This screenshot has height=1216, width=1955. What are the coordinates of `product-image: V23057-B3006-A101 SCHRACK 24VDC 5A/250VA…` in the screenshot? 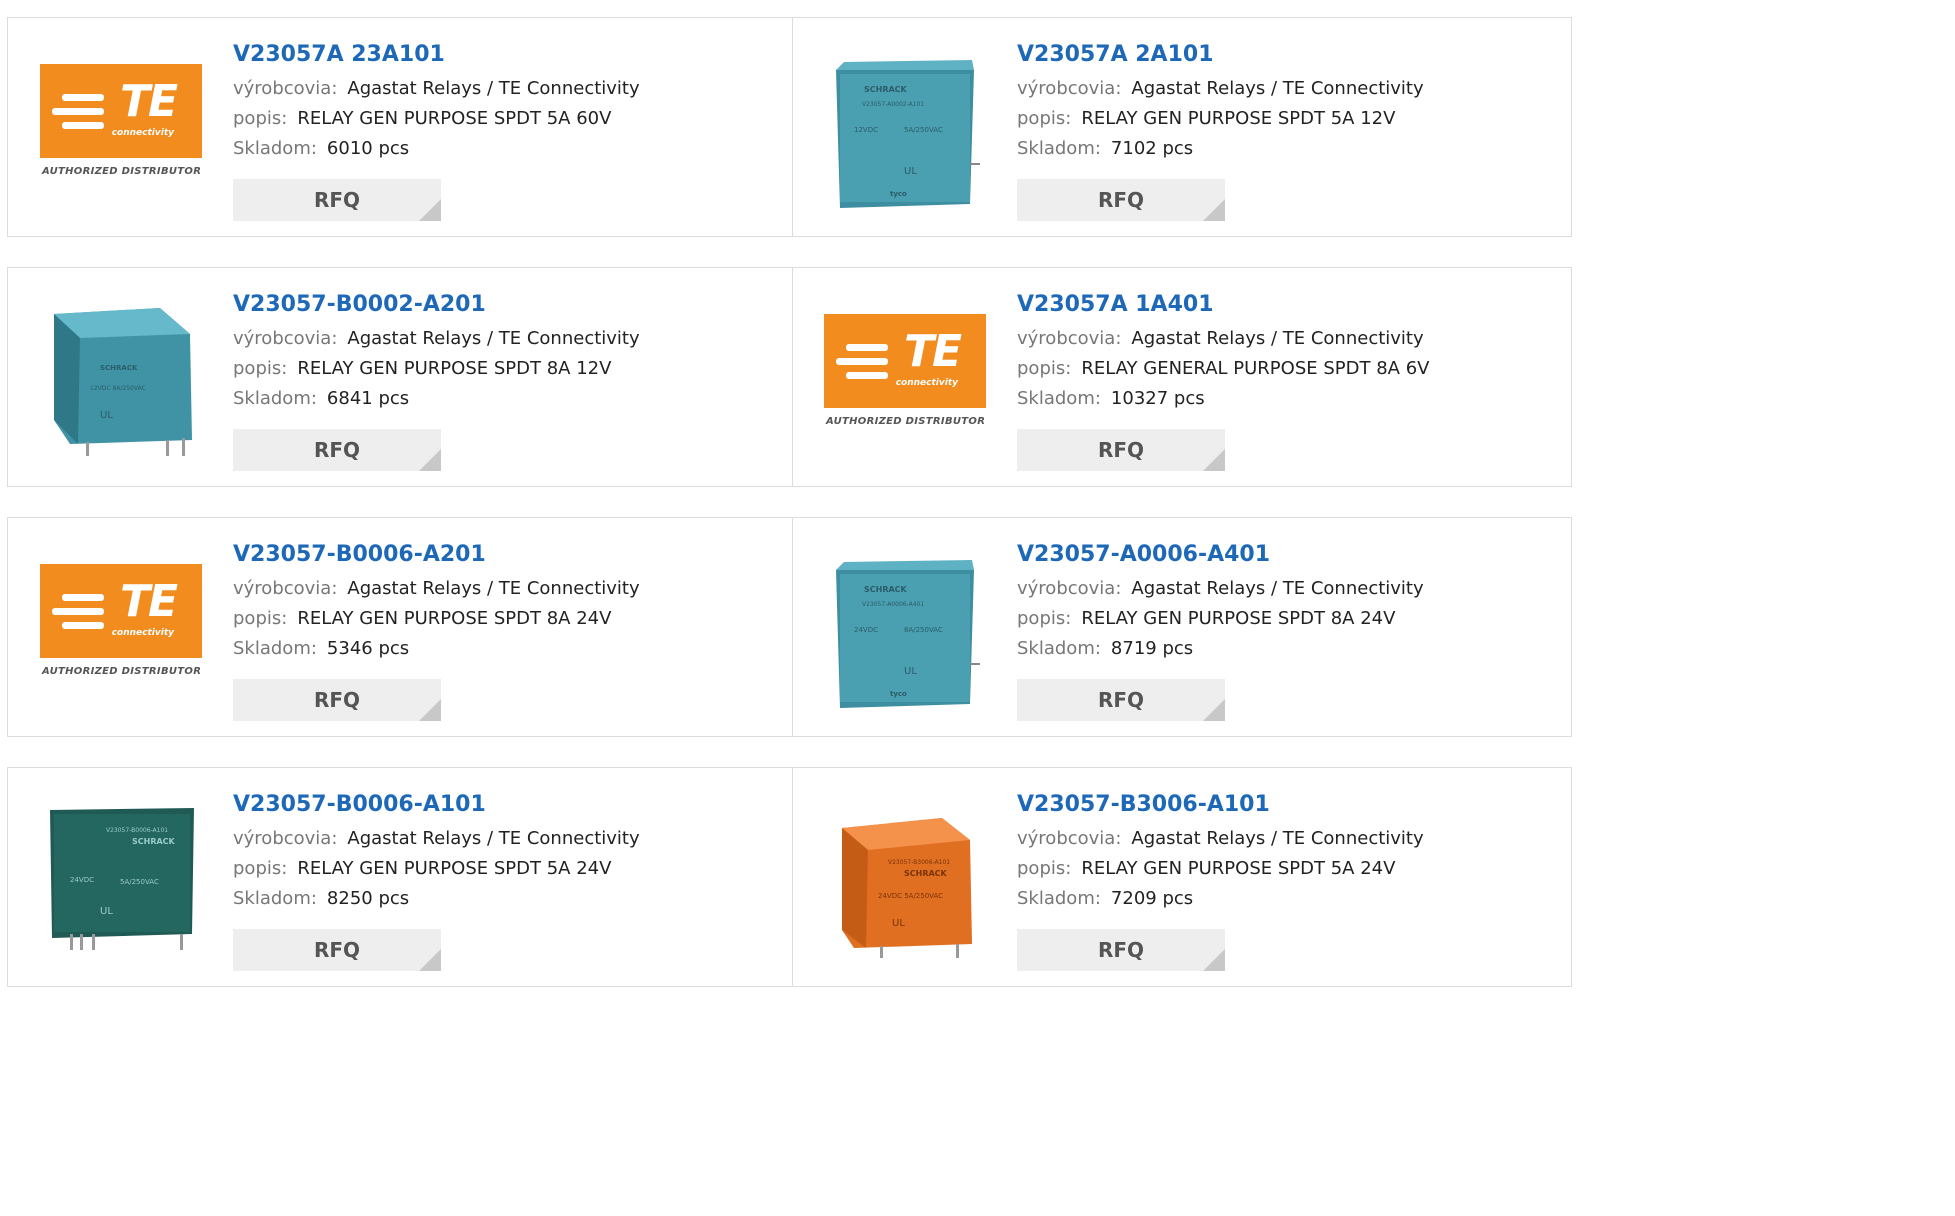 It's located at (905, 877).